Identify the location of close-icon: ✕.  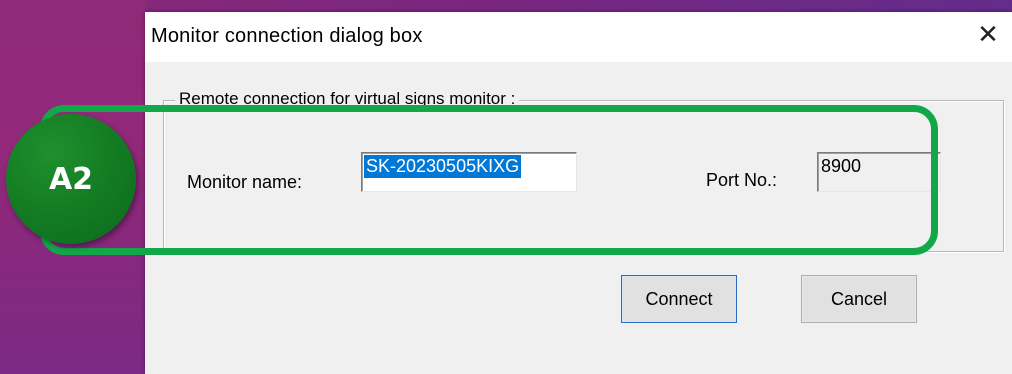
(988, 35).